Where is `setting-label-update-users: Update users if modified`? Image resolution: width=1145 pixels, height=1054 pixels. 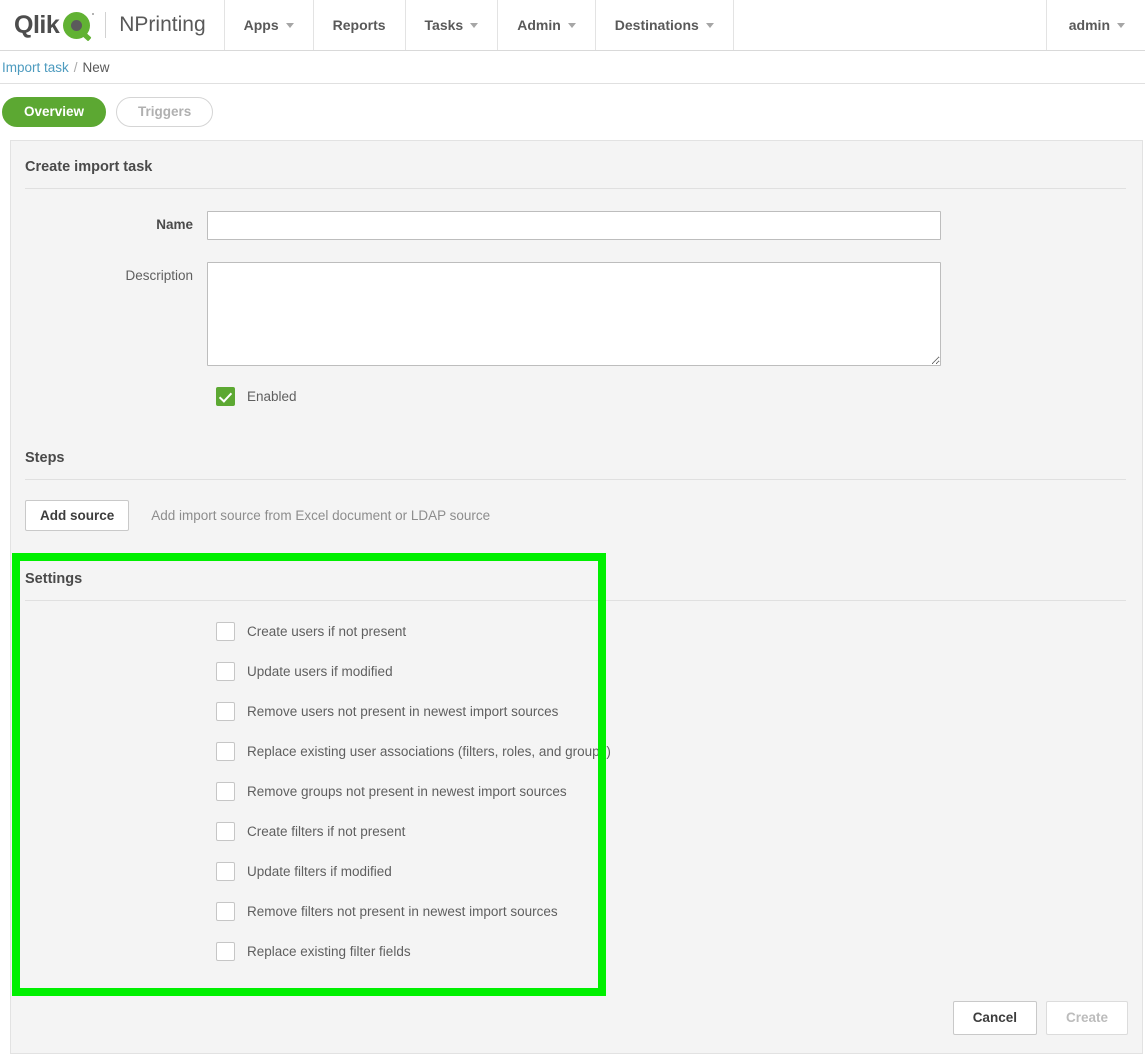 setting-label-update-users: Update users if modified is located at coordinates (320, 671).